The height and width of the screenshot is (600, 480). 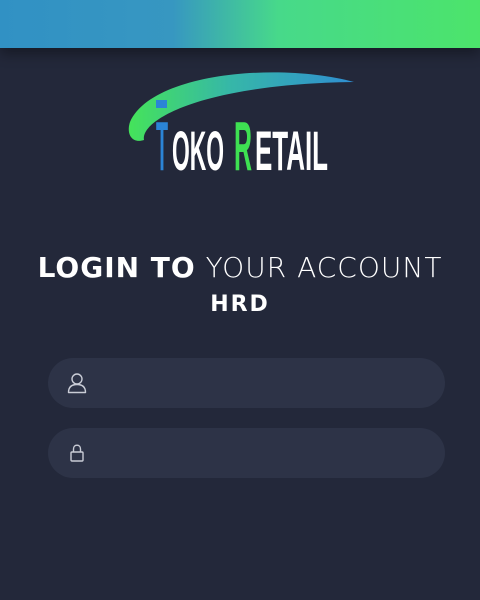 I want to click on logo-letter-r: R, so click(x=243, y=143).